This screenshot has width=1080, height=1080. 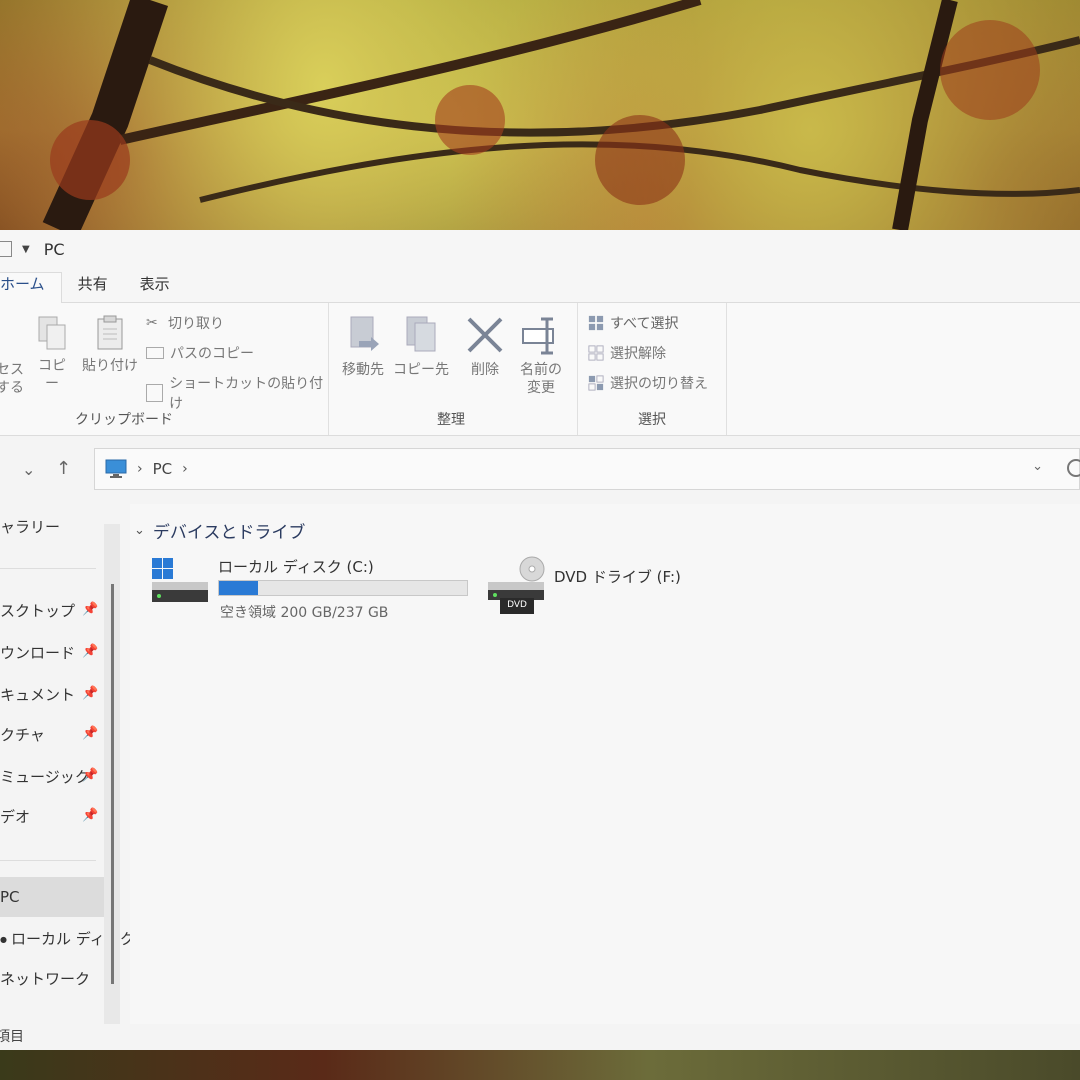 I want to click on tab-share: 共有, so click(x=93, y=287).